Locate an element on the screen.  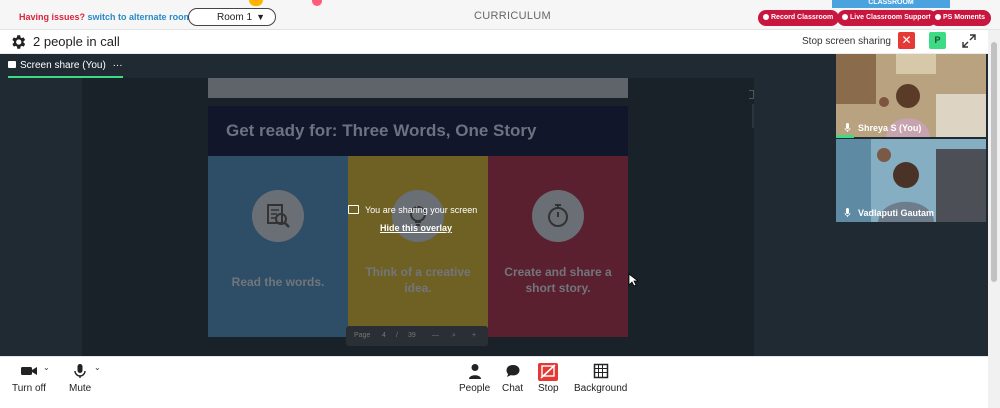
moments-icon is located at coordinates (938, 17).